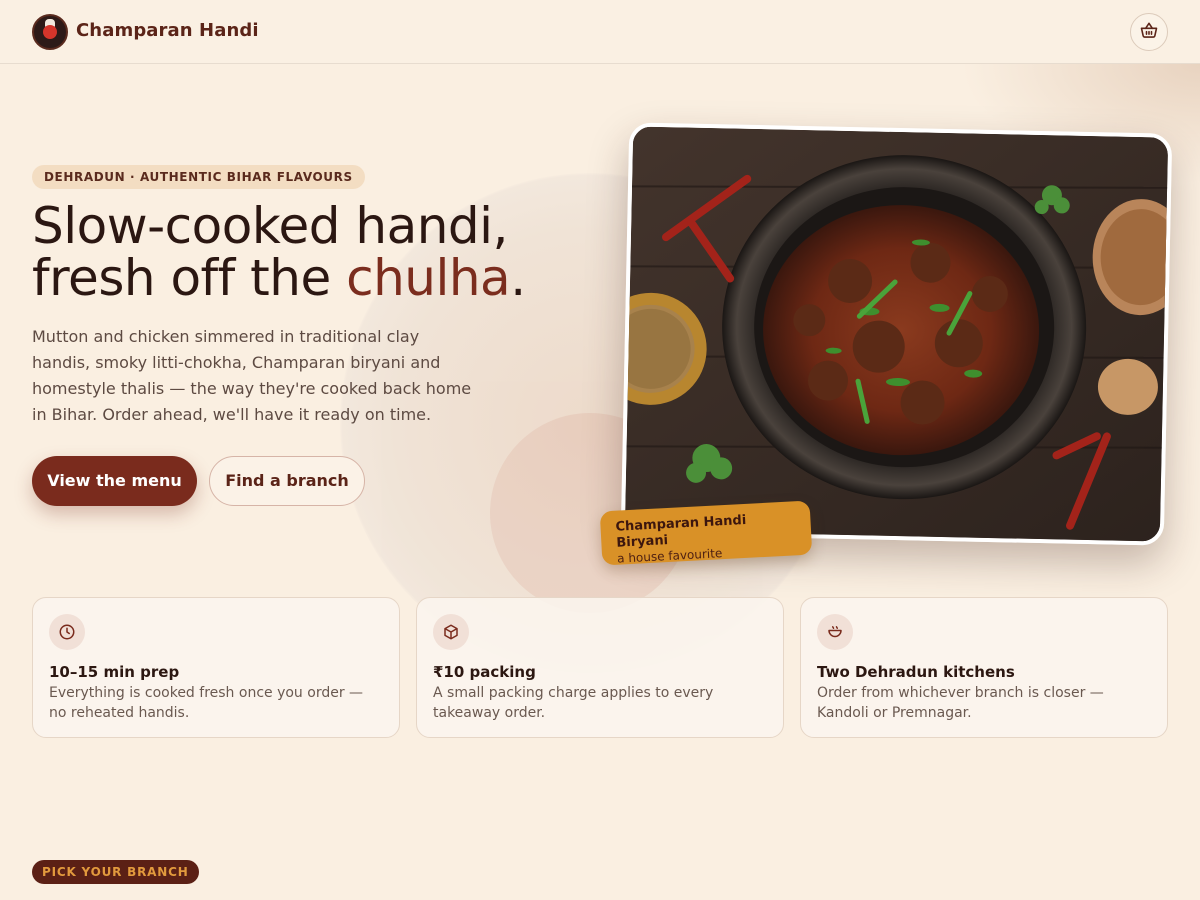  I want to click on brand-name: Champaran Handi, so click(167, 30).